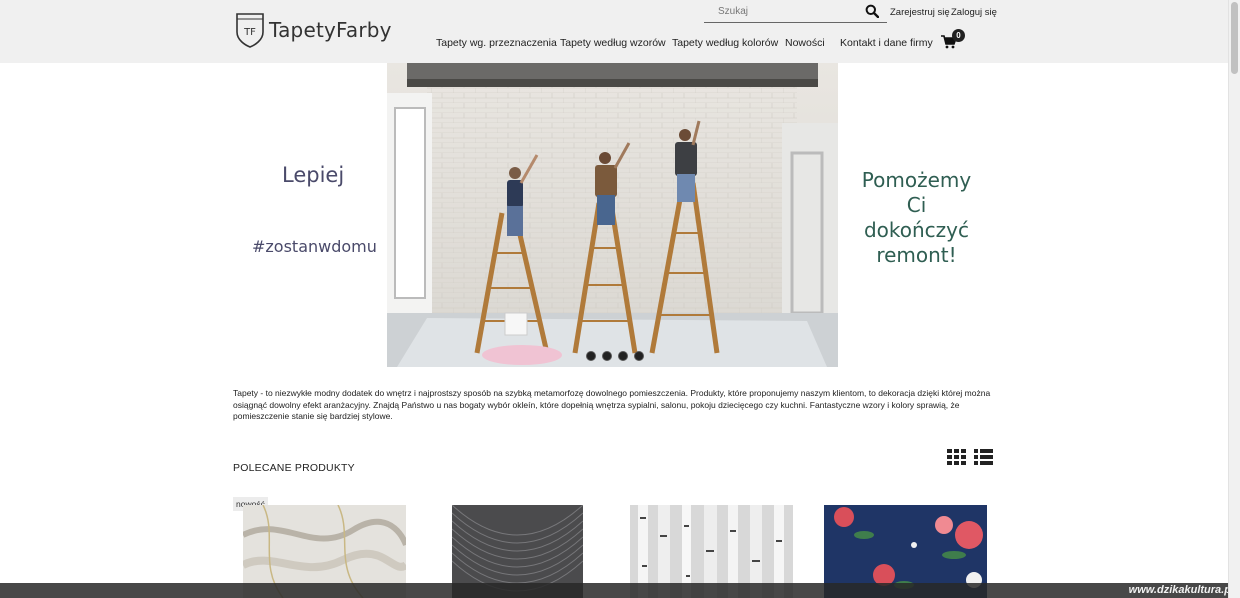 The height and width of the screenshot is (598, 1240). Describe the element at coordinates (872, 11) in the screenshot. I see `search-icon` at that location.